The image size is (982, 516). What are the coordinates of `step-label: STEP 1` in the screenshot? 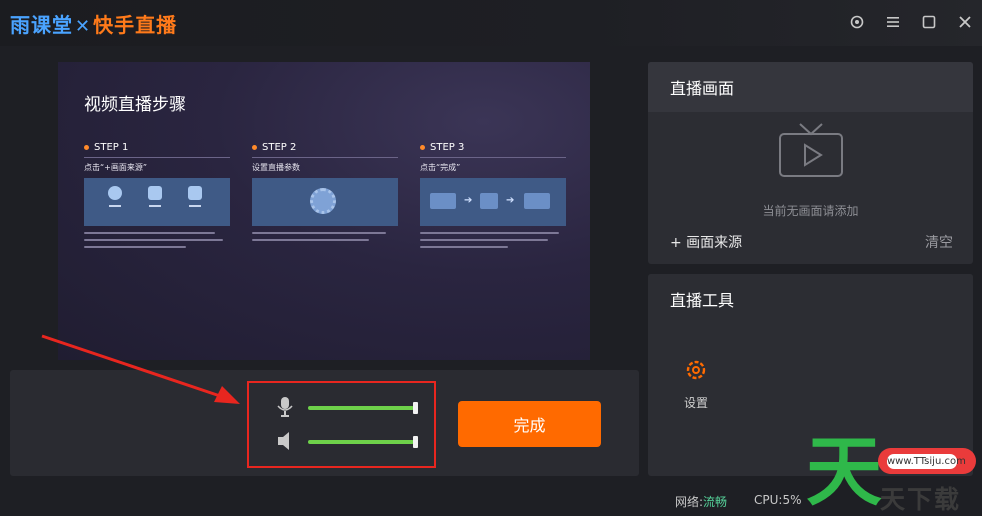 It's located at (111, 147).